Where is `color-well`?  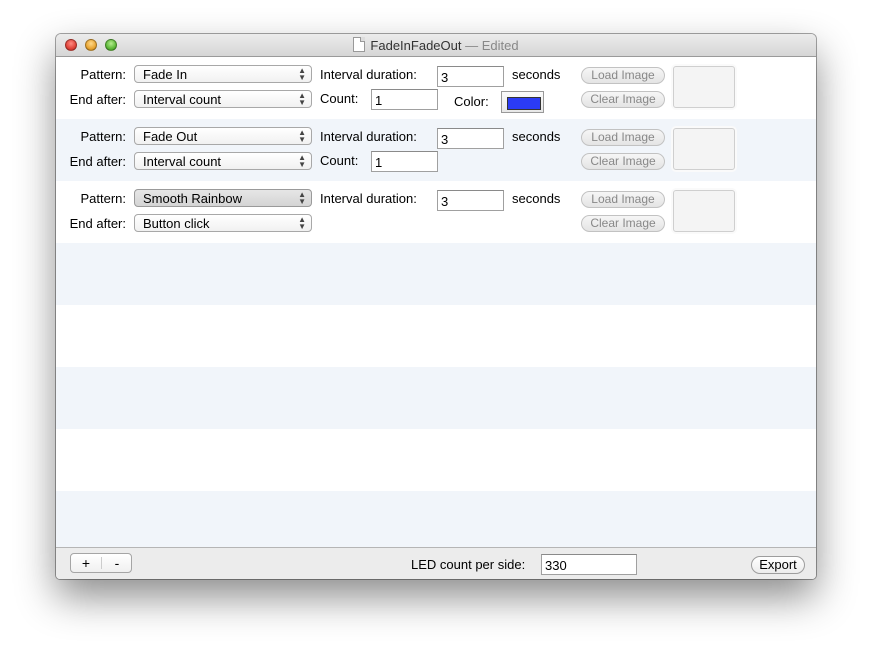
color-well is located at coordinates (522, 102).